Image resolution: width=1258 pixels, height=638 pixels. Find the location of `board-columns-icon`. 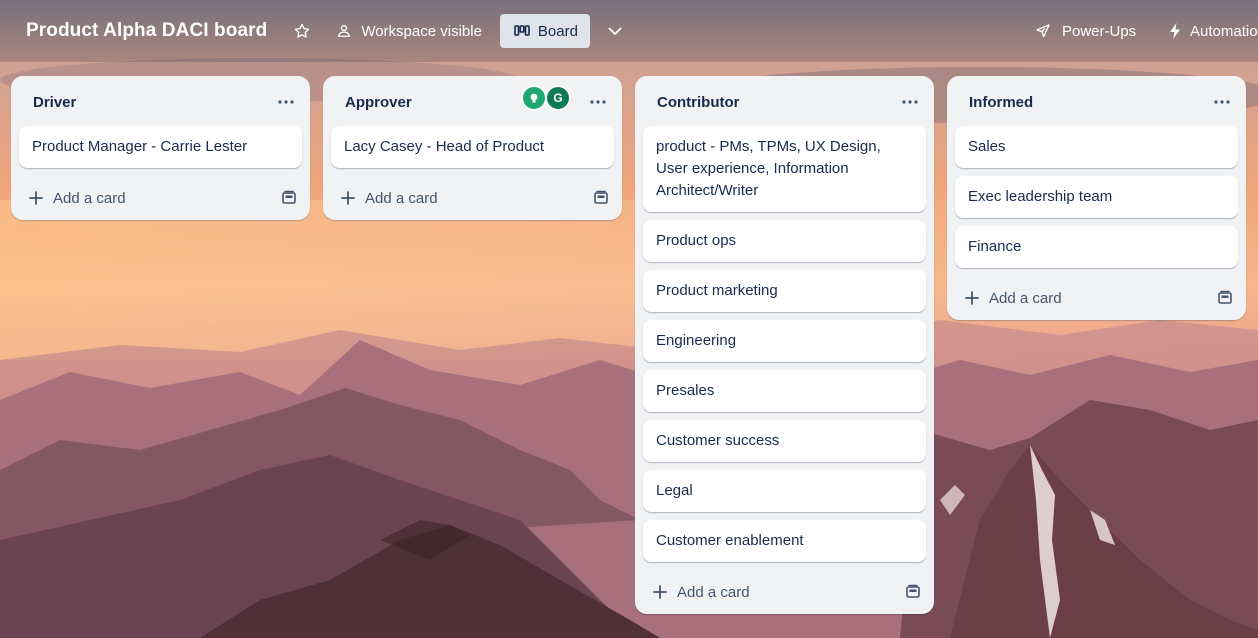

board-columns-icon is located at coordinates (522, 30).